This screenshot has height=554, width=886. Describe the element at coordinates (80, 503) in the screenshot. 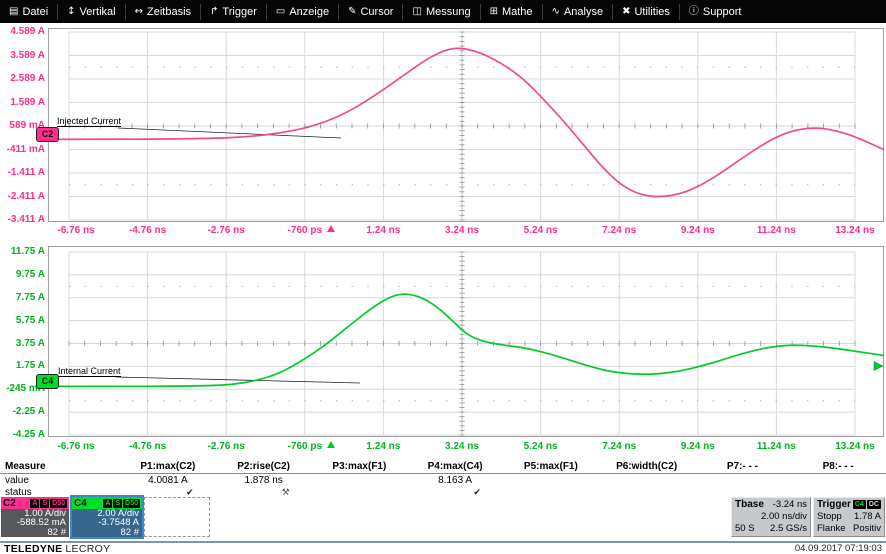

I see `channel-label: C4` at that location.